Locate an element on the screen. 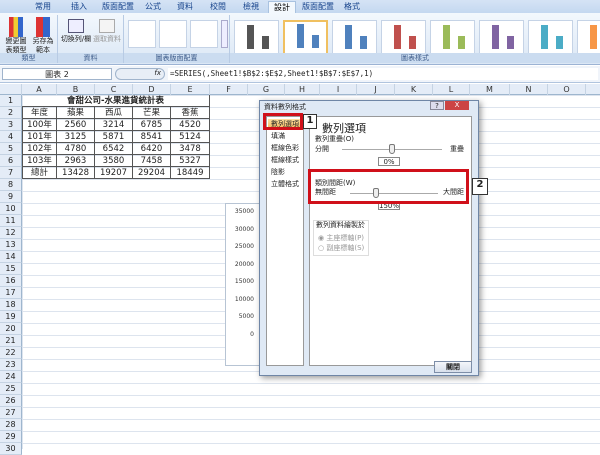 The image size is (600, 455). select-data-button: 選取資料 is located at coordinates (107, 30).